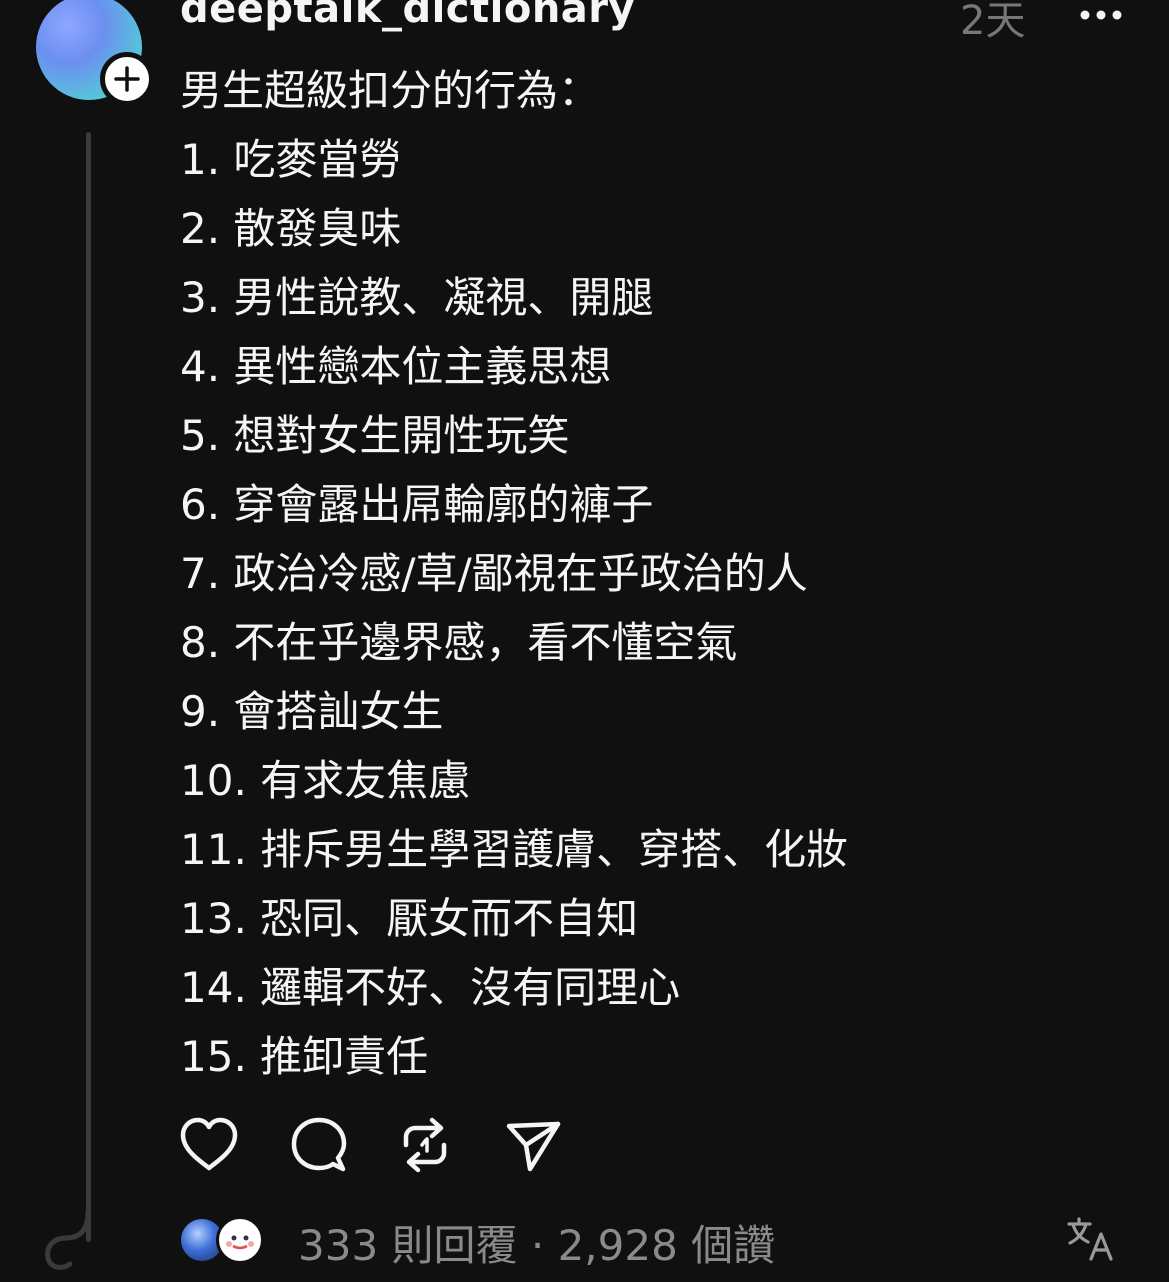  Describe the element at coordinates (304, 1056) in the screenshot. I see `list-item: 15. 推卸責任` at that location.